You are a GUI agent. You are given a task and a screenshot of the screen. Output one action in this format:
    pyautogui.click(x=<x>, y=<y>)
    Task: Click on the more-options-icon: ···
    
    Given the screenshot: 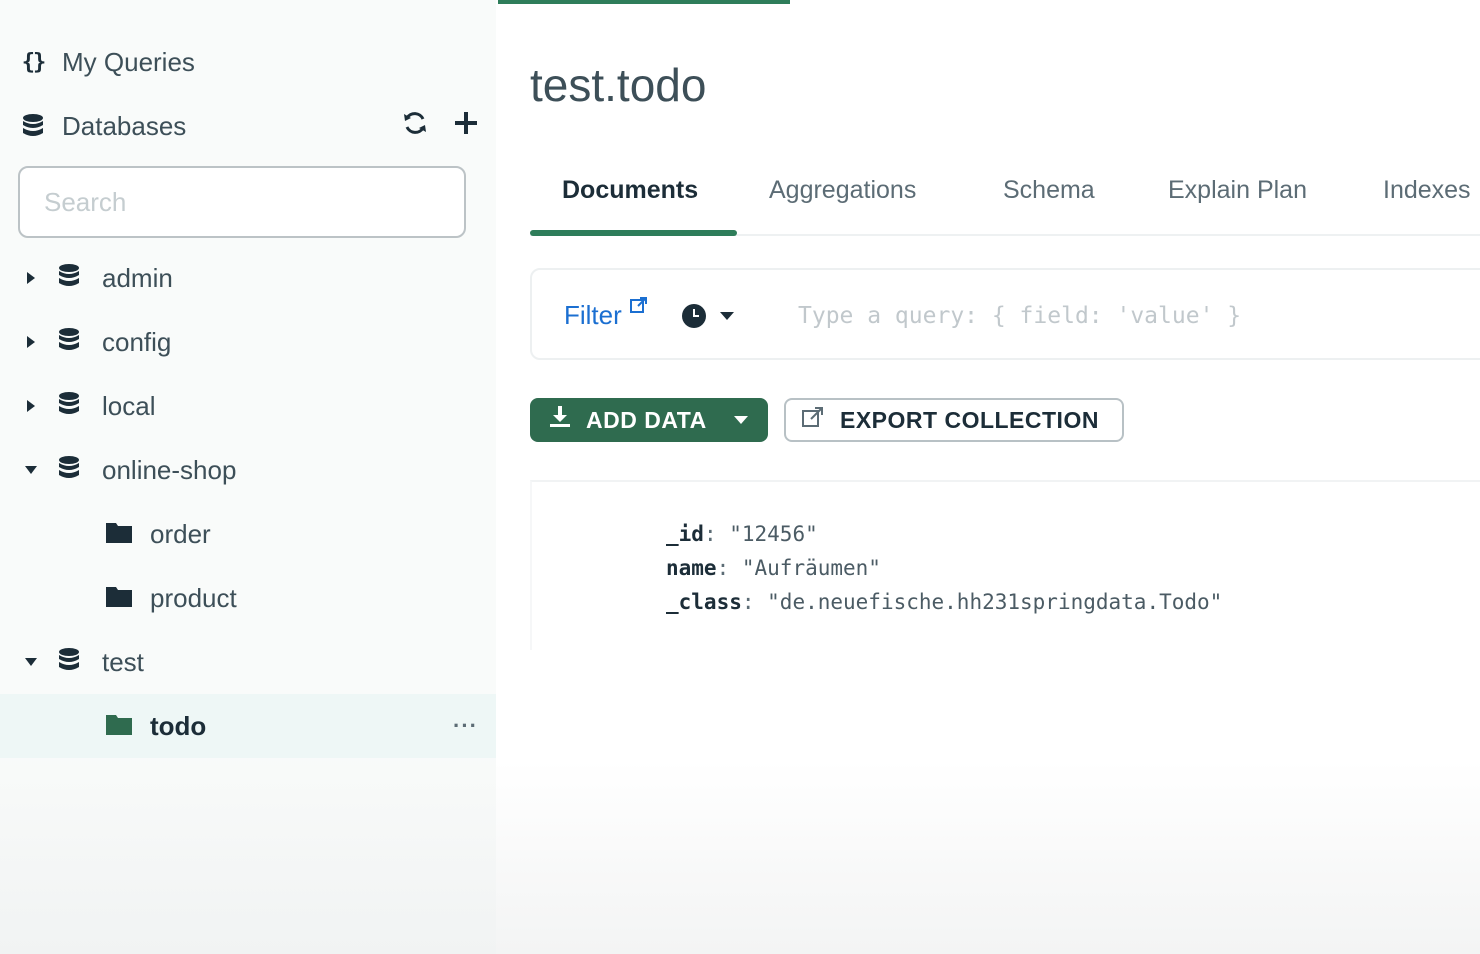 What is the action you would take?
    pyautogui.click(x=465, y=726)
    